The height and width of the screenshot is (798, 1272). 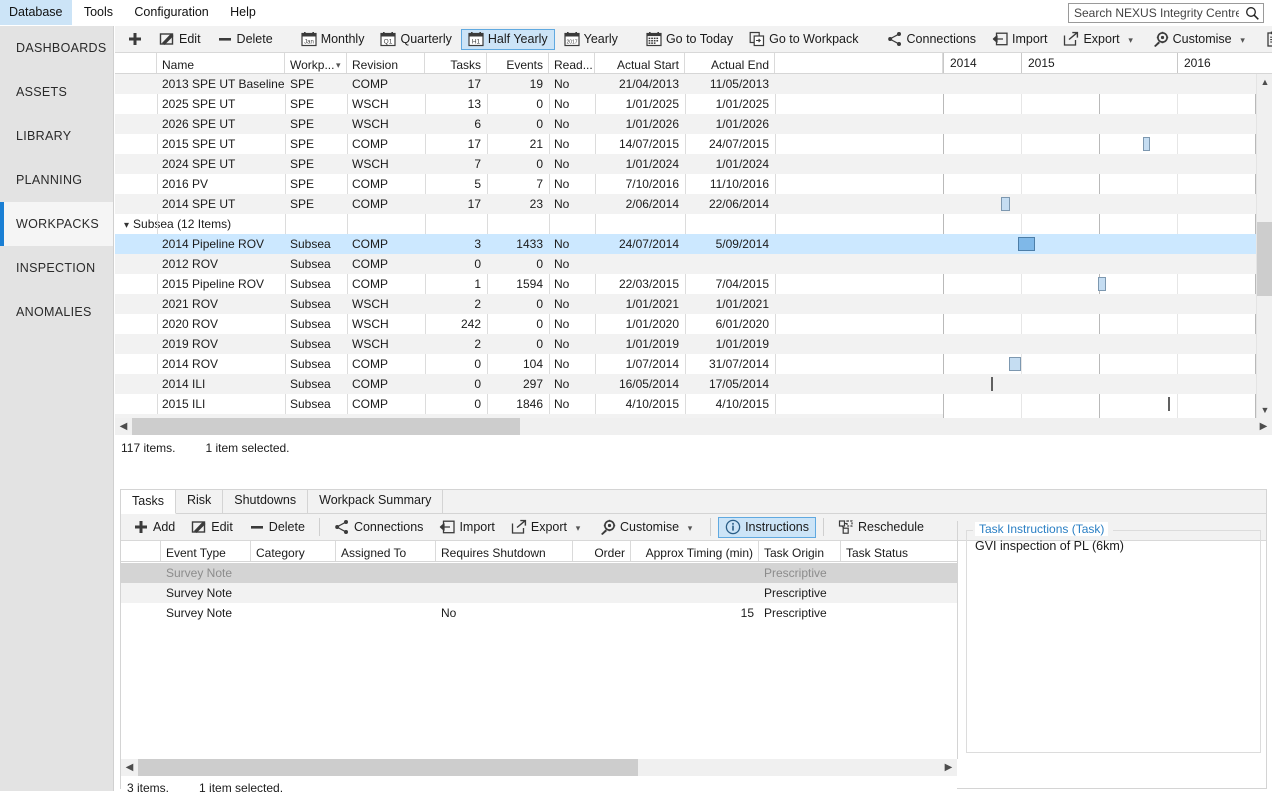 What do you see at coordinates (539, 613) in the screenshot?
I see `table-row: Survey Note No 15 Prescriptive` at bounding box center [539, 613].